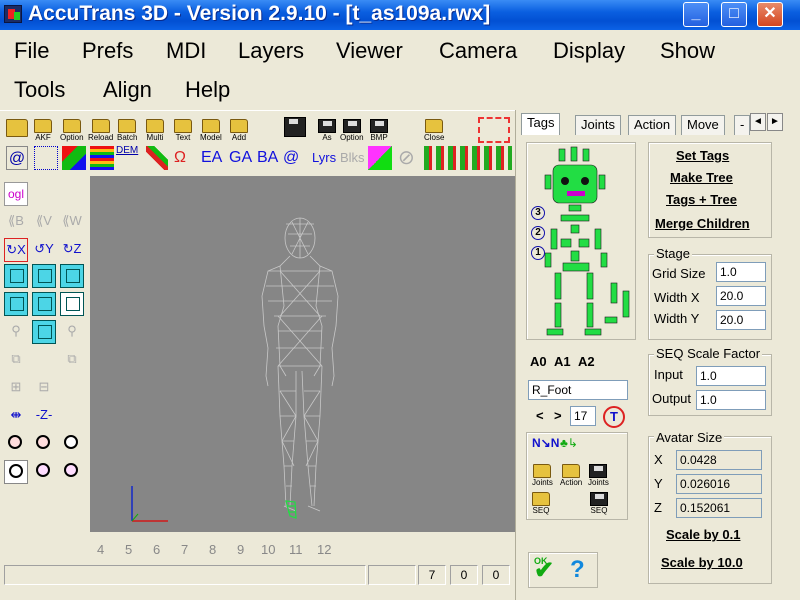 Image resolution: width=800 pixels, height=600 pixels. I want to click on scale-icon: ⚲, so click(16, 332).